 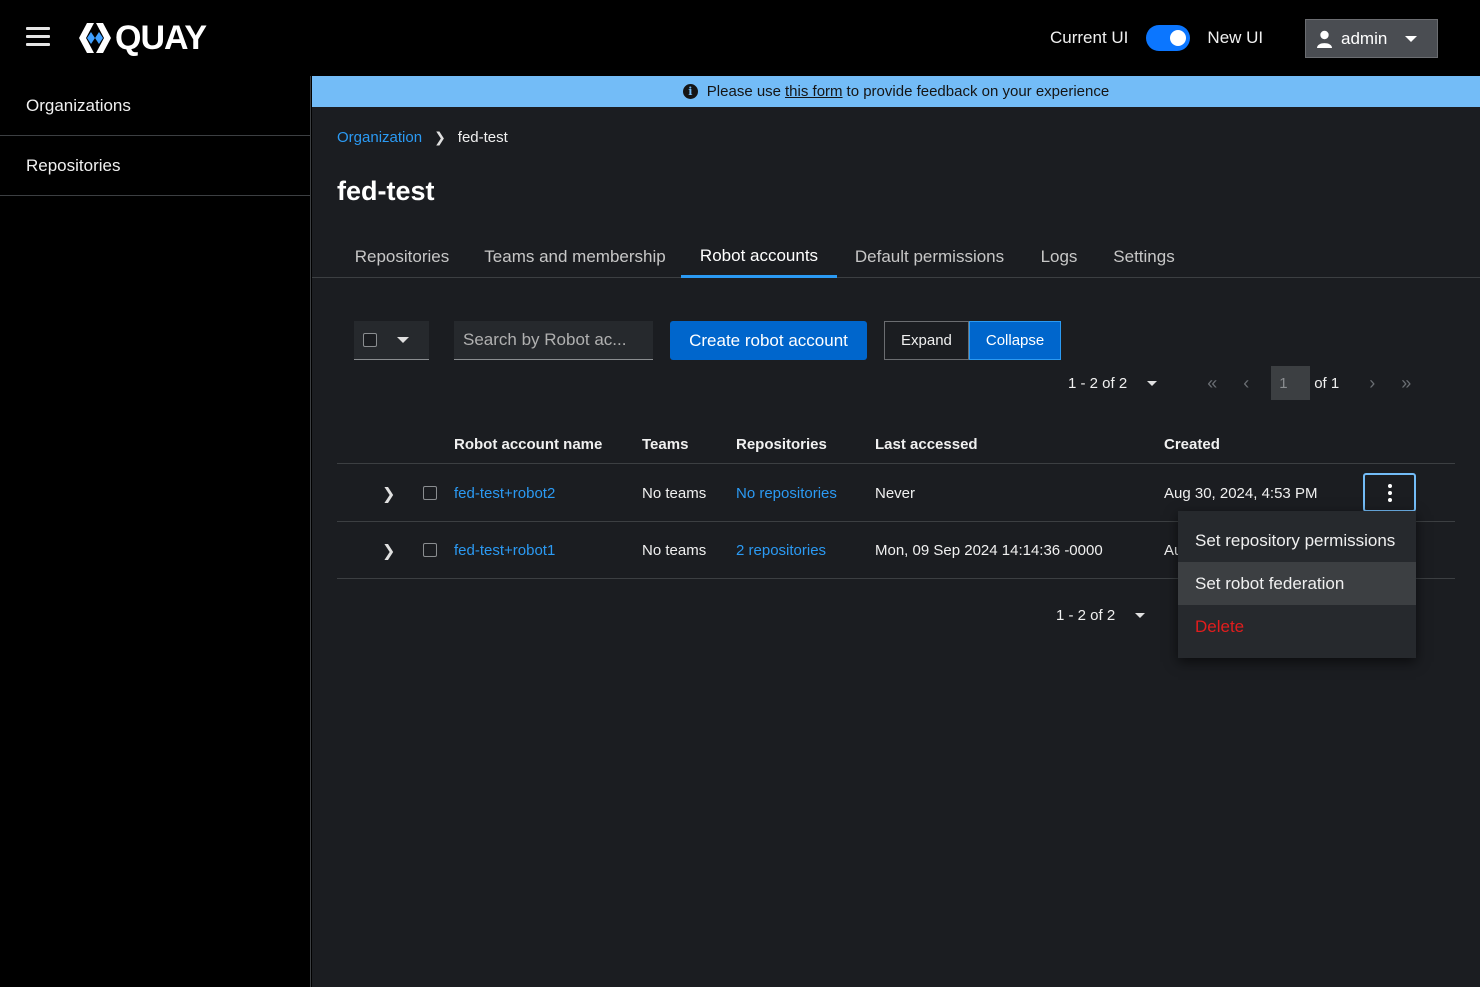 I want to click on quay-logo: QUAY, so click(x=142, y=38).